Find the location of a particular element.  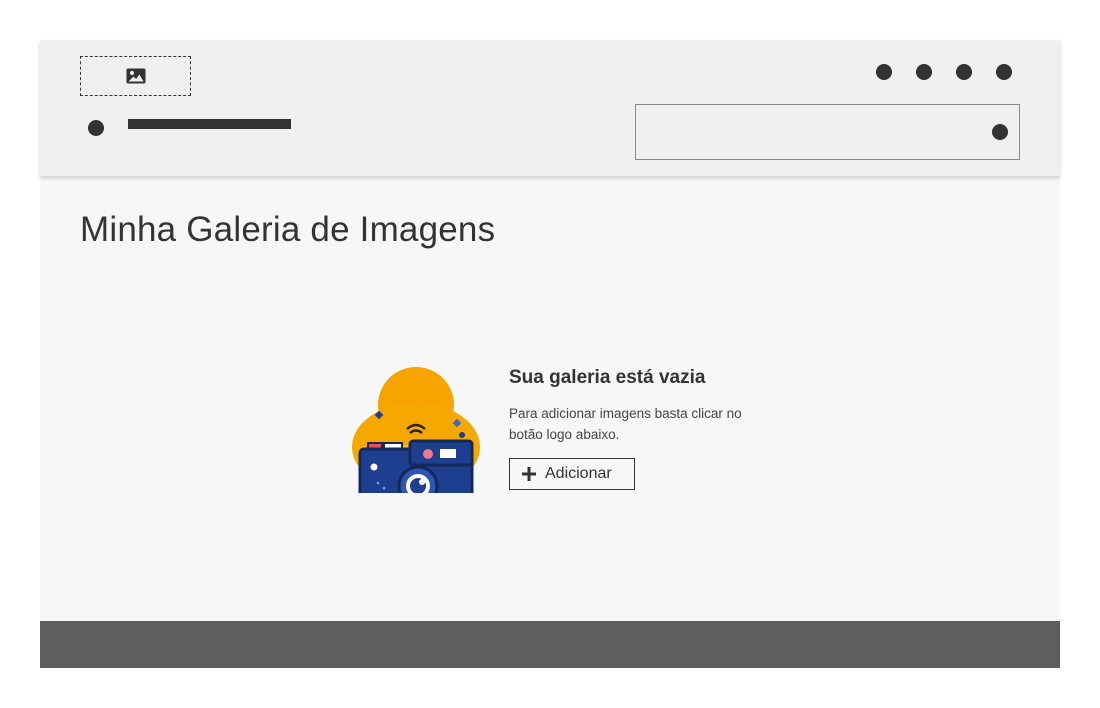

plus-icon is located at coordinates (529, 474).